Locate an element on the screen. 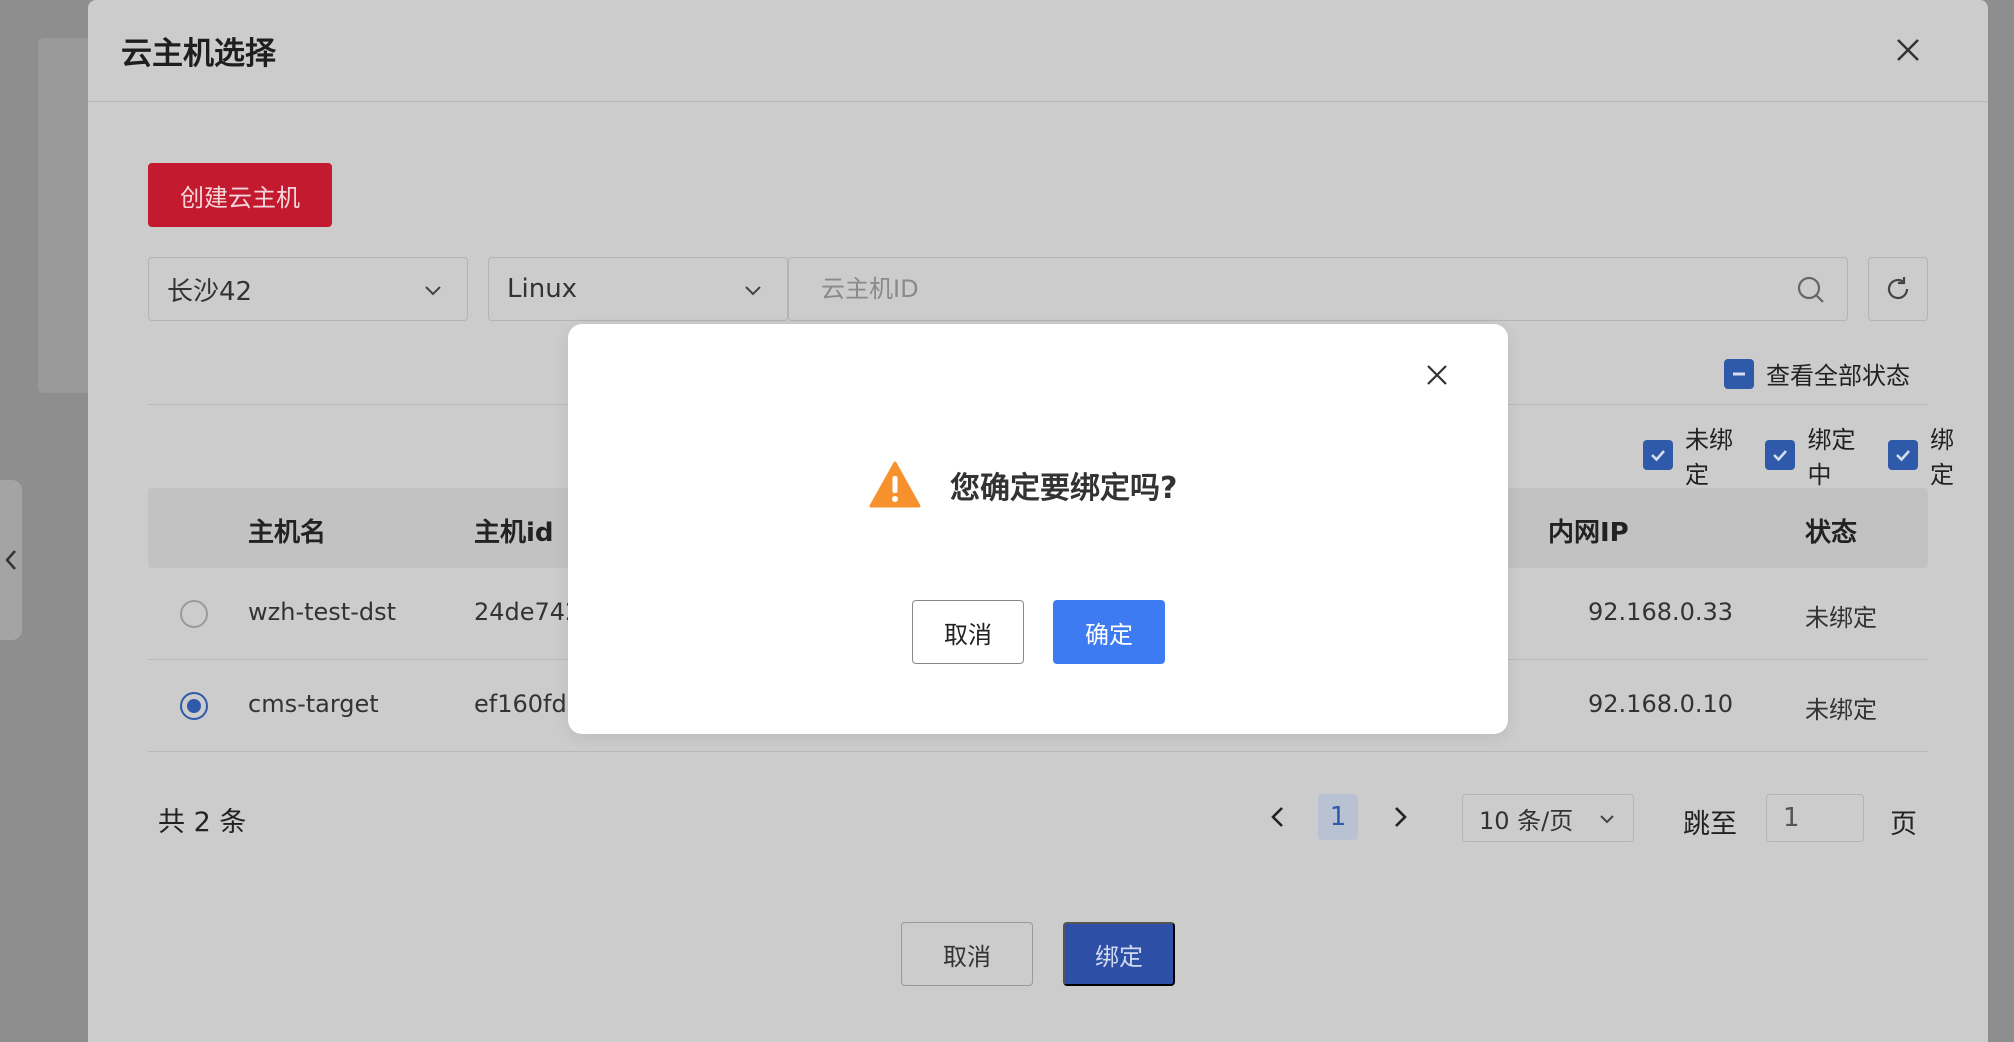  modal-title: 云主机选择 is located at coordinates (198, 54).